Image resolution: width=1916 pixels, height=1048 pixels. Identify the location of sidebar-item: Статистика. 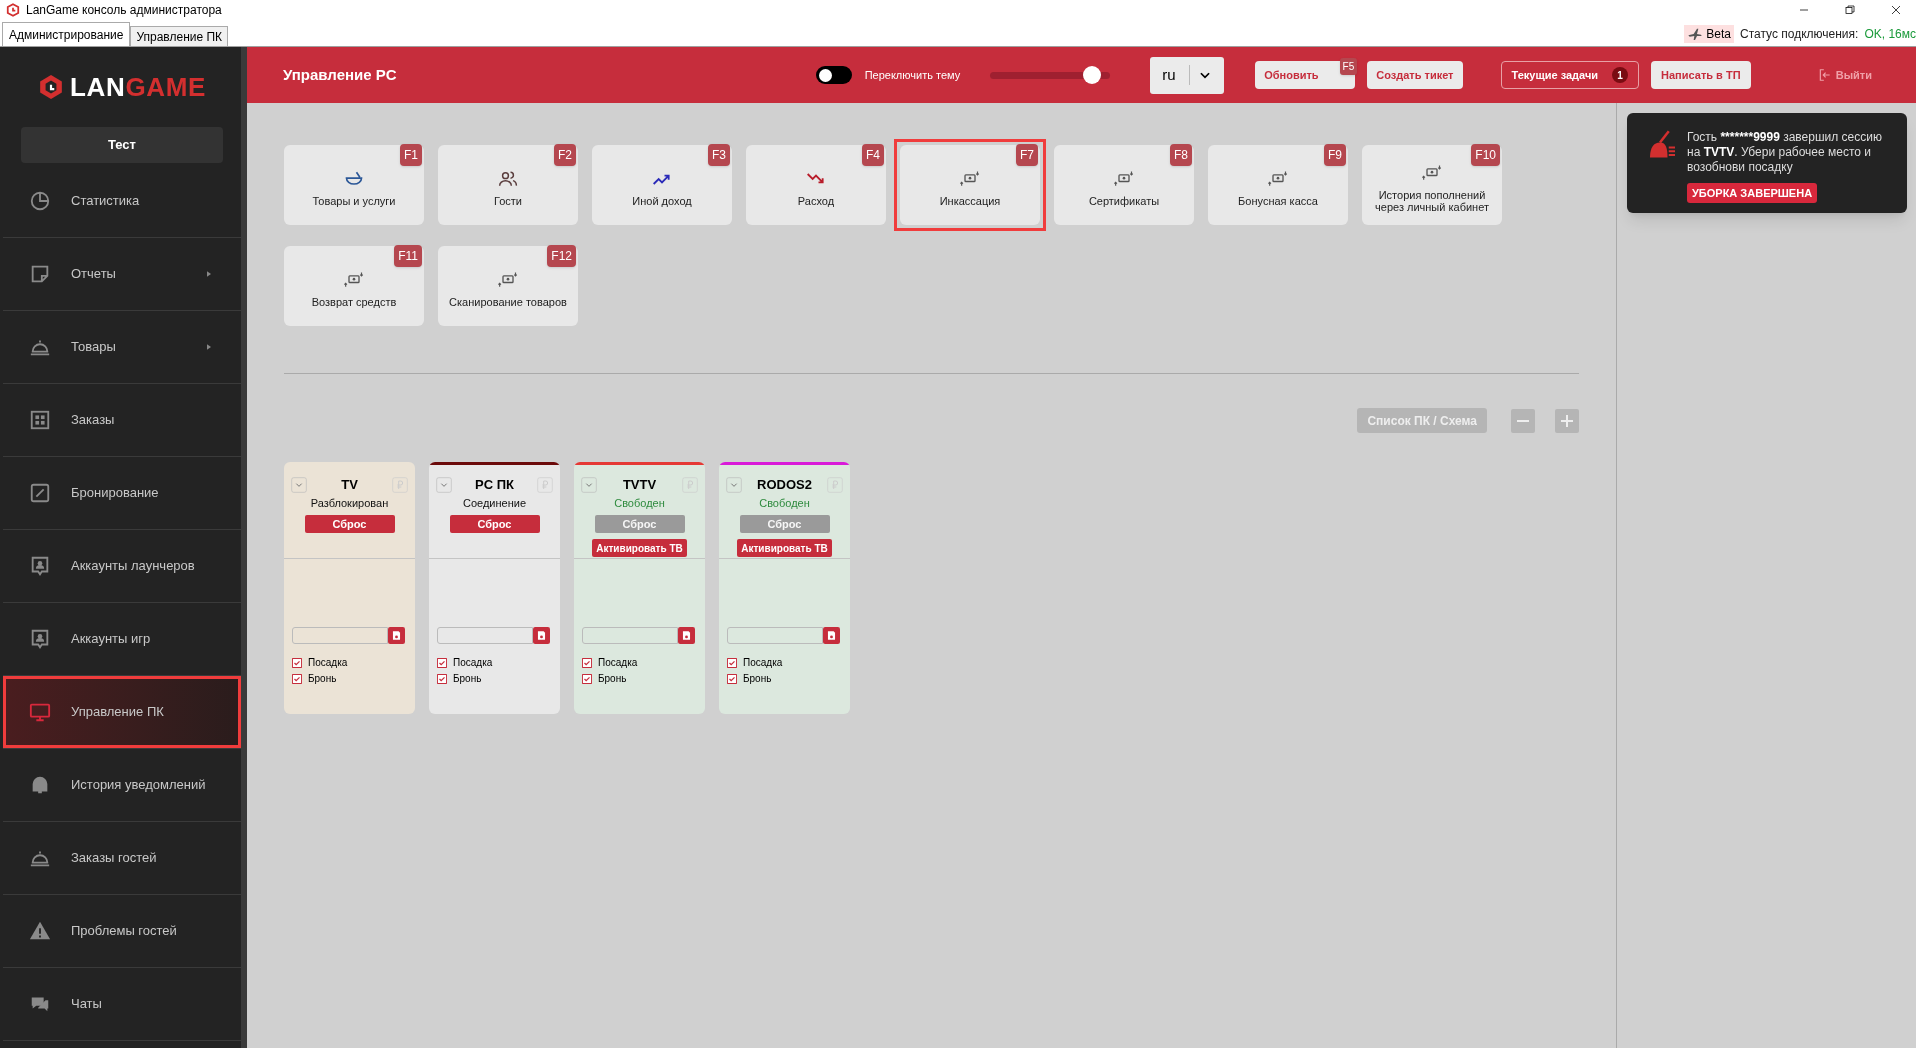
(122, 201).